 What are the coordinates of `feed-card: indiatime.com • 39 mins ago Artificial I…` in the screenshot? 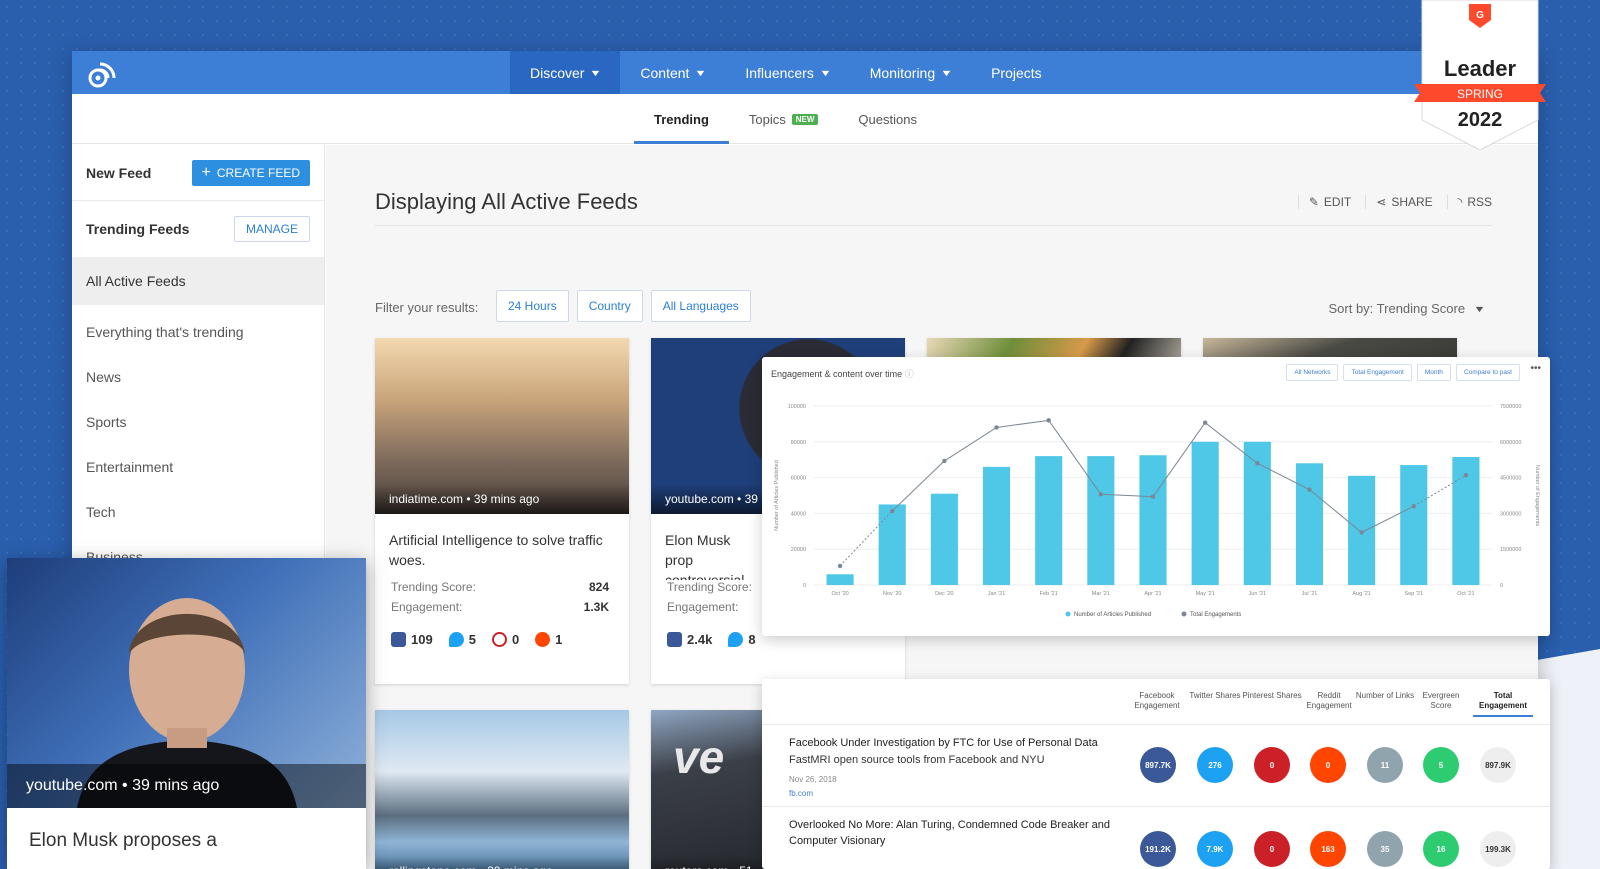 It's located at (502, 511).